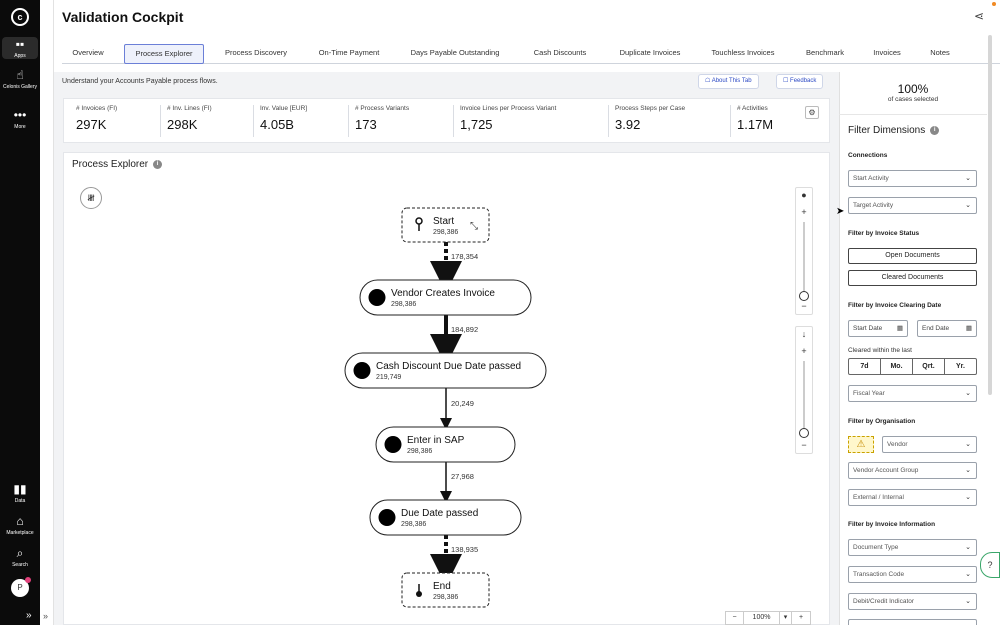 This screenshot has width=1000, height=625. I want to click on start-activity-dropdown: Start Activity ⌄, so click(912, 178).